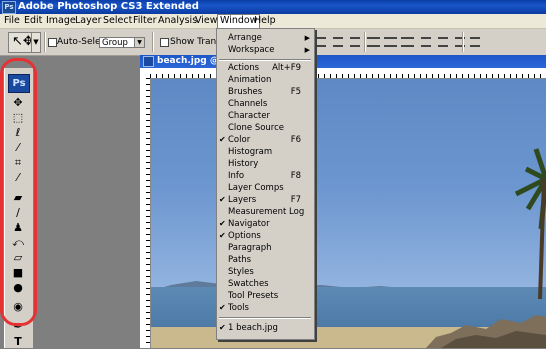 The image size is (546, 349). What do you see at coordinates (530, 223) in the screenshot?
I see `palm-tree` at bounding box center [530, 223].